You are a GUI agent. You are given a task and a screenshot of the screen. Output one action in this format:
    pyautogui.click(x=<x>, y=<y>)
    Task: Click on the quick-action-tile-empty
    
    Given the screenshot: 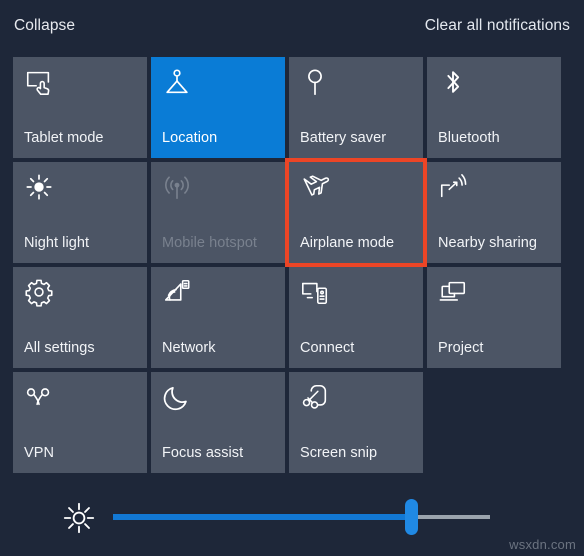 What is the action you would take?
    pyautogui.click(x=494, y=422)
    